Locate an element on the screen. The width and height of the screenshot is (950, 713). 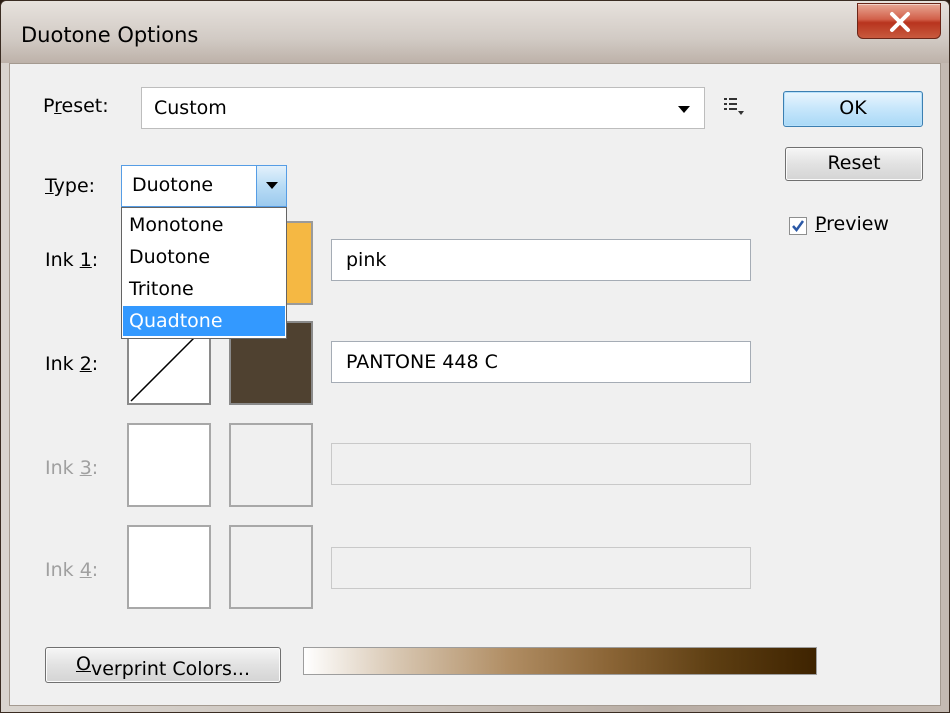
ink-1-label: Ink 1: is located at coordinates (72, 260).